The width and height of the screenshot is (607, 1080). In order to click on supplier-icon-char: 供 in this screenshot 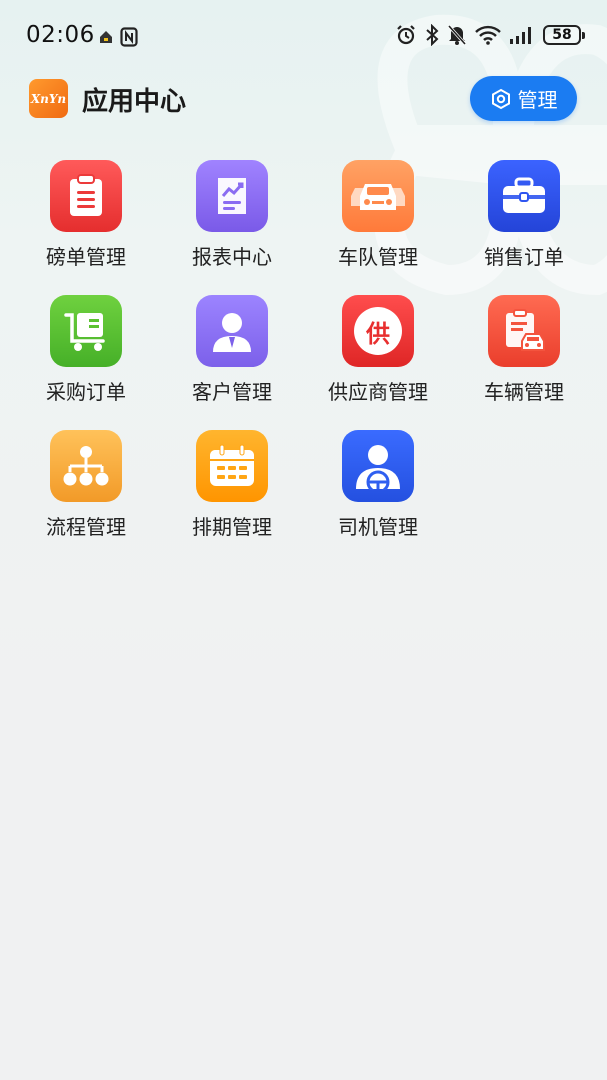, I will do `click(378, 333)`.